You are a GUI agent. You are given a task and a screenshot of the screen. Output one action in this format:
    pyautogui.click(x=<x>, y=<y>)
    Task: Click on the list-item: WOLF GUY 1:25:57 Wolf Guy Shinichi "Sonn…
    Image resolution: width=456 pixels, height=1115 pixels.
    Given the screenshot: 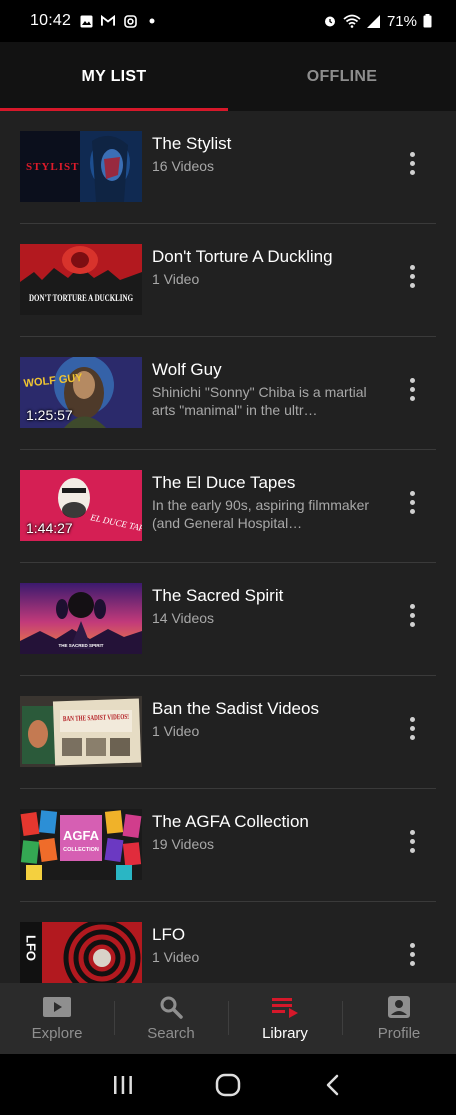 What is the action you would take?
    pyautogui.click(x=228, y=393)
    